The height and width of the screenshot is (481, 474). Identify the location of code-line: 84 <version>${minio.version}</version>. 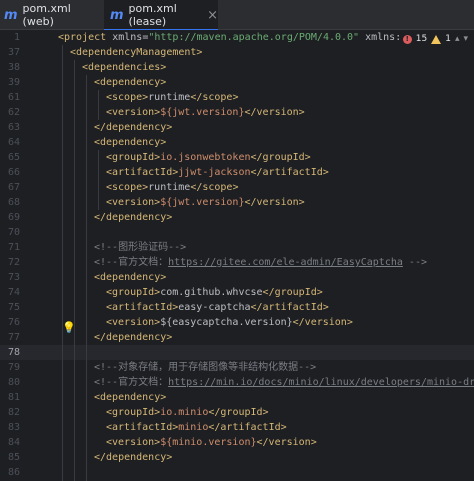
(237, 442).